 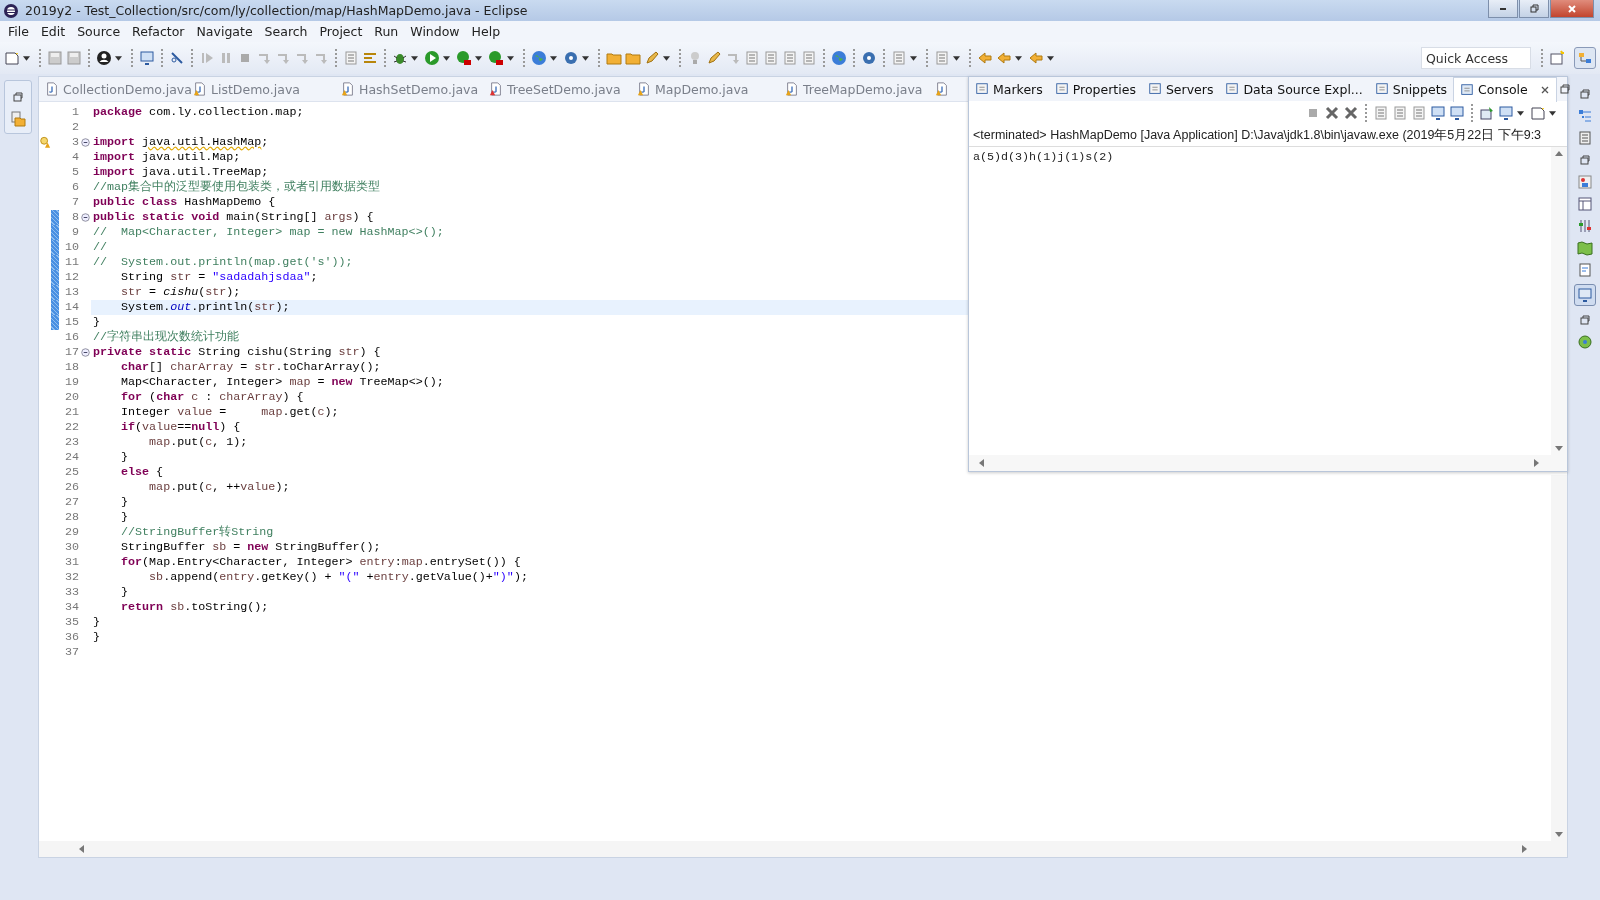 What do you see at coordinates (75, 217) in the screenshot?
I see `line-number: 8` at bounding box center [75, 217].